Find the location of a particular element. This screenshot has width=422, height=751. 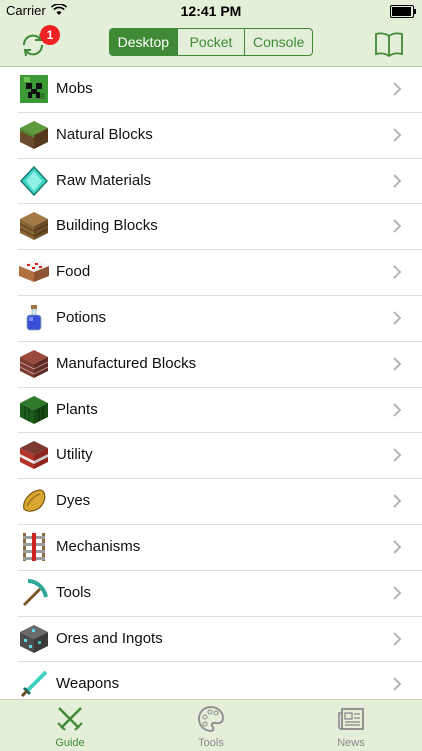

list-item-label: Plants is located at coordinates (77, 409).